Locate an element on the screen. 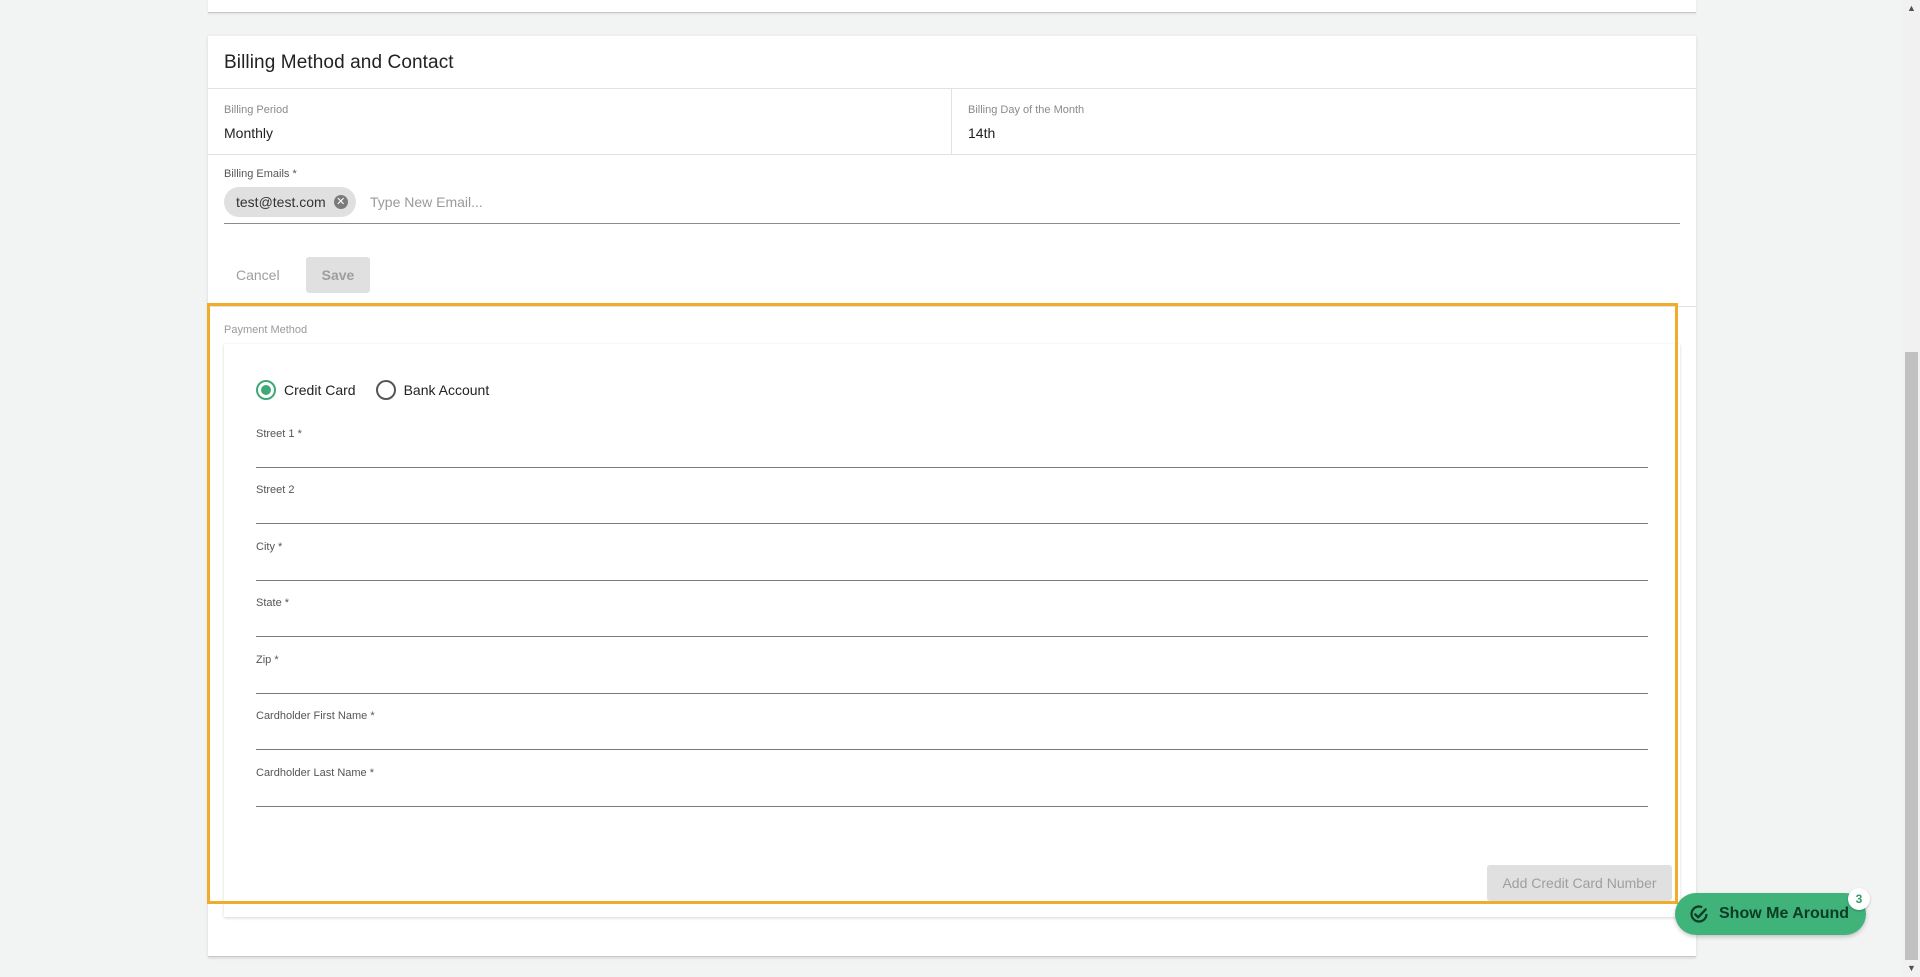  cardholder-last-name-field: Cardholder Last Name * is located at coordinates (952, 787).